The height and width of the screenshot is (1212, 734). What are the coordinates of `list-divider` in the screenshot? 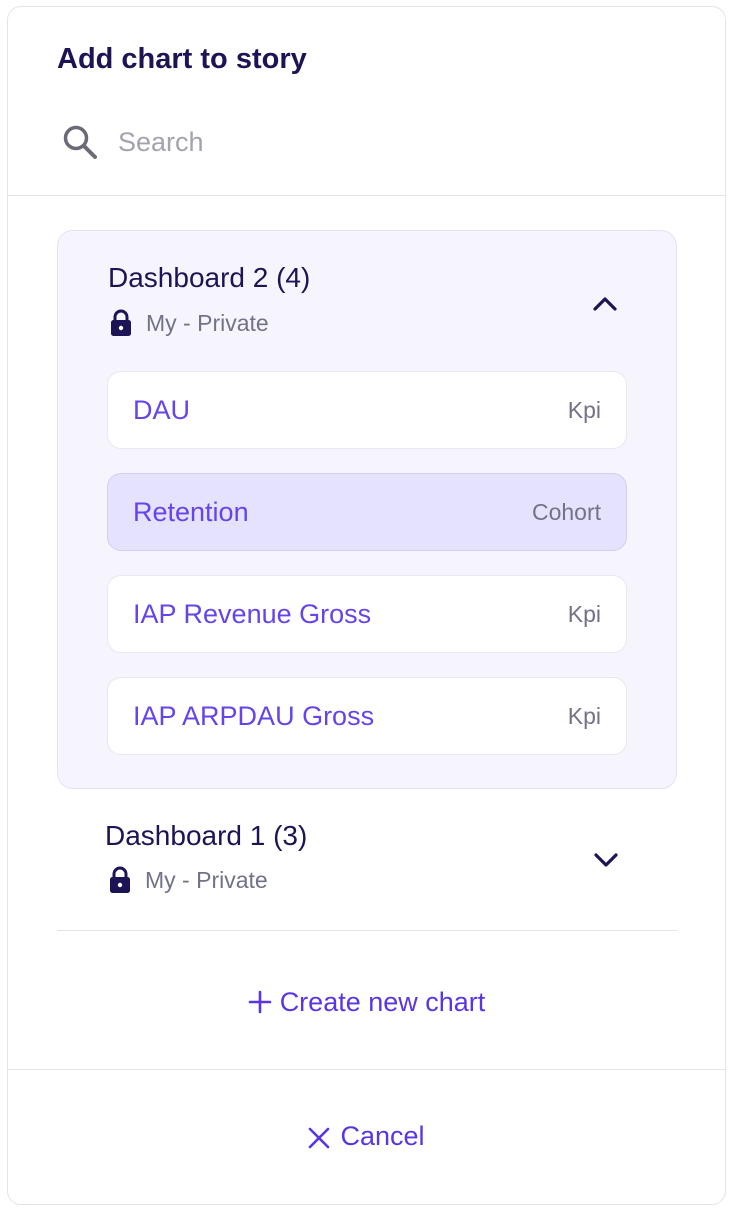 It's located at (367, 930).